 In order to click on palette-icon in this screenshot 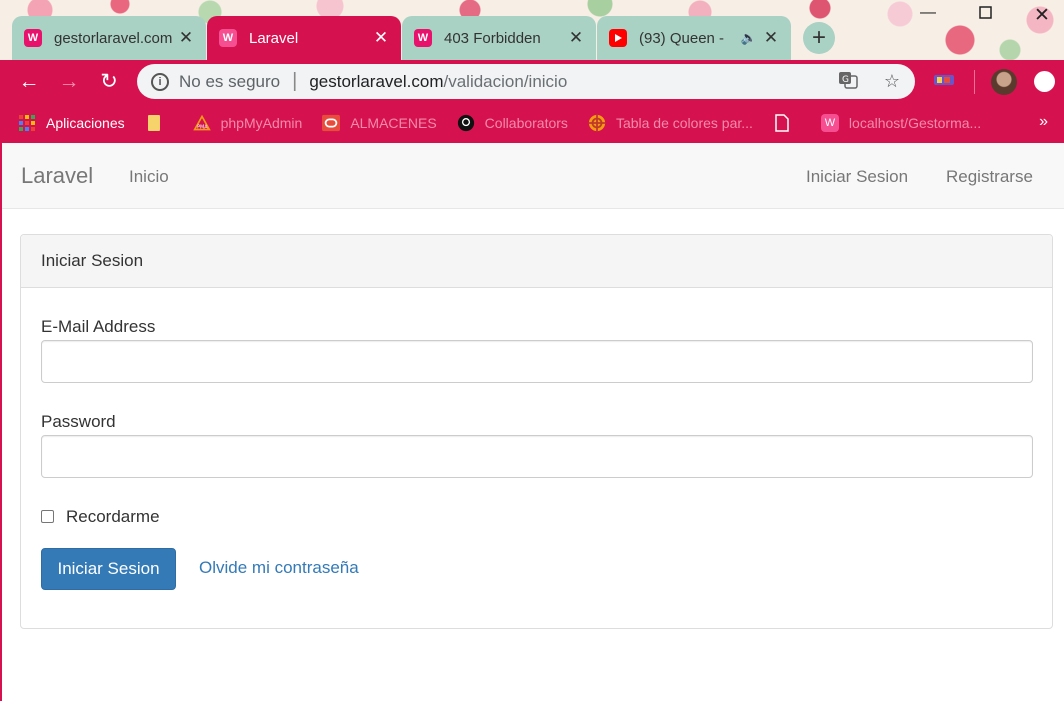, I will do `click(597, 123)`.